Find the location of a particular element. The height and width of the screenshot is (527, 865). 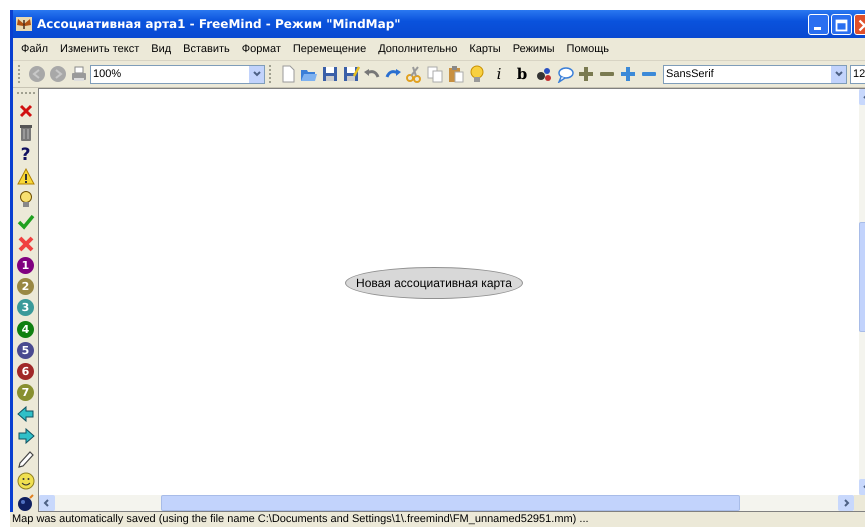

remove-icon is located at coordinates (607, 74).